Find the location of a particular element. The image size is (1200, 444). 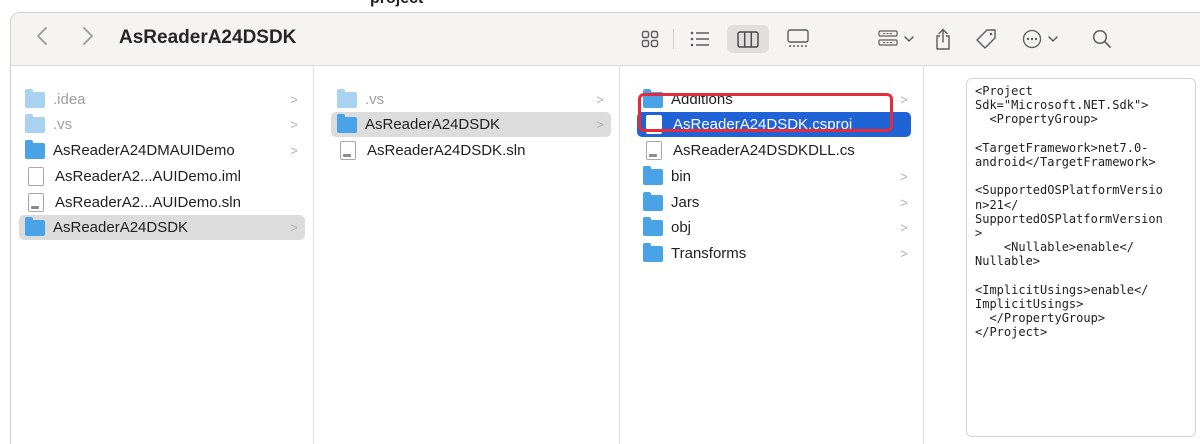

icon-view-button is located at coordinates (650, 39).